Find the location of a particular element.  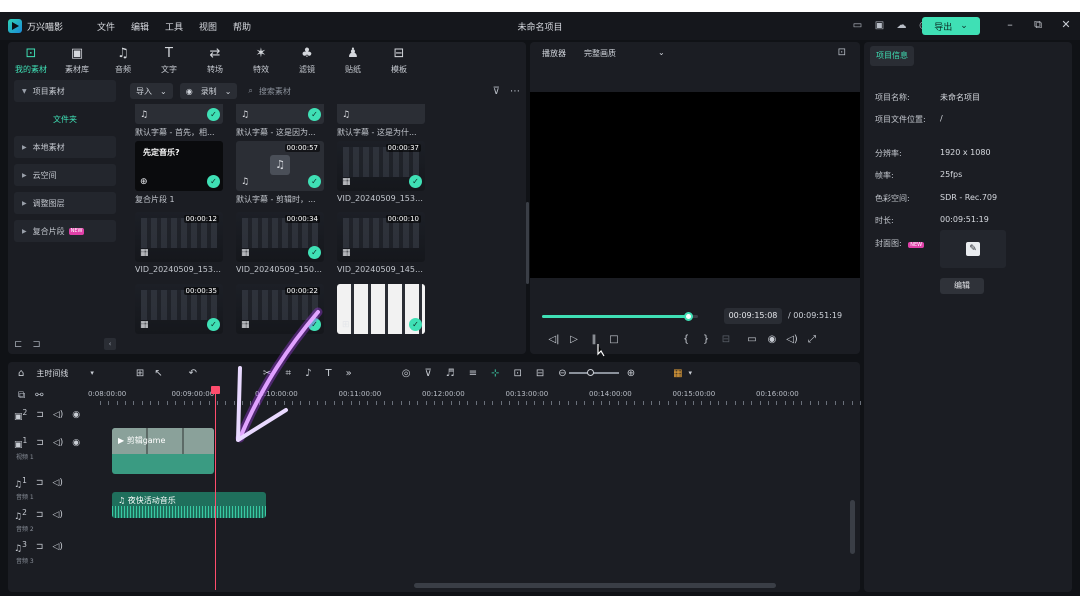

video-clip: ▶ 剪辑game is located at coordinates (163, 451).